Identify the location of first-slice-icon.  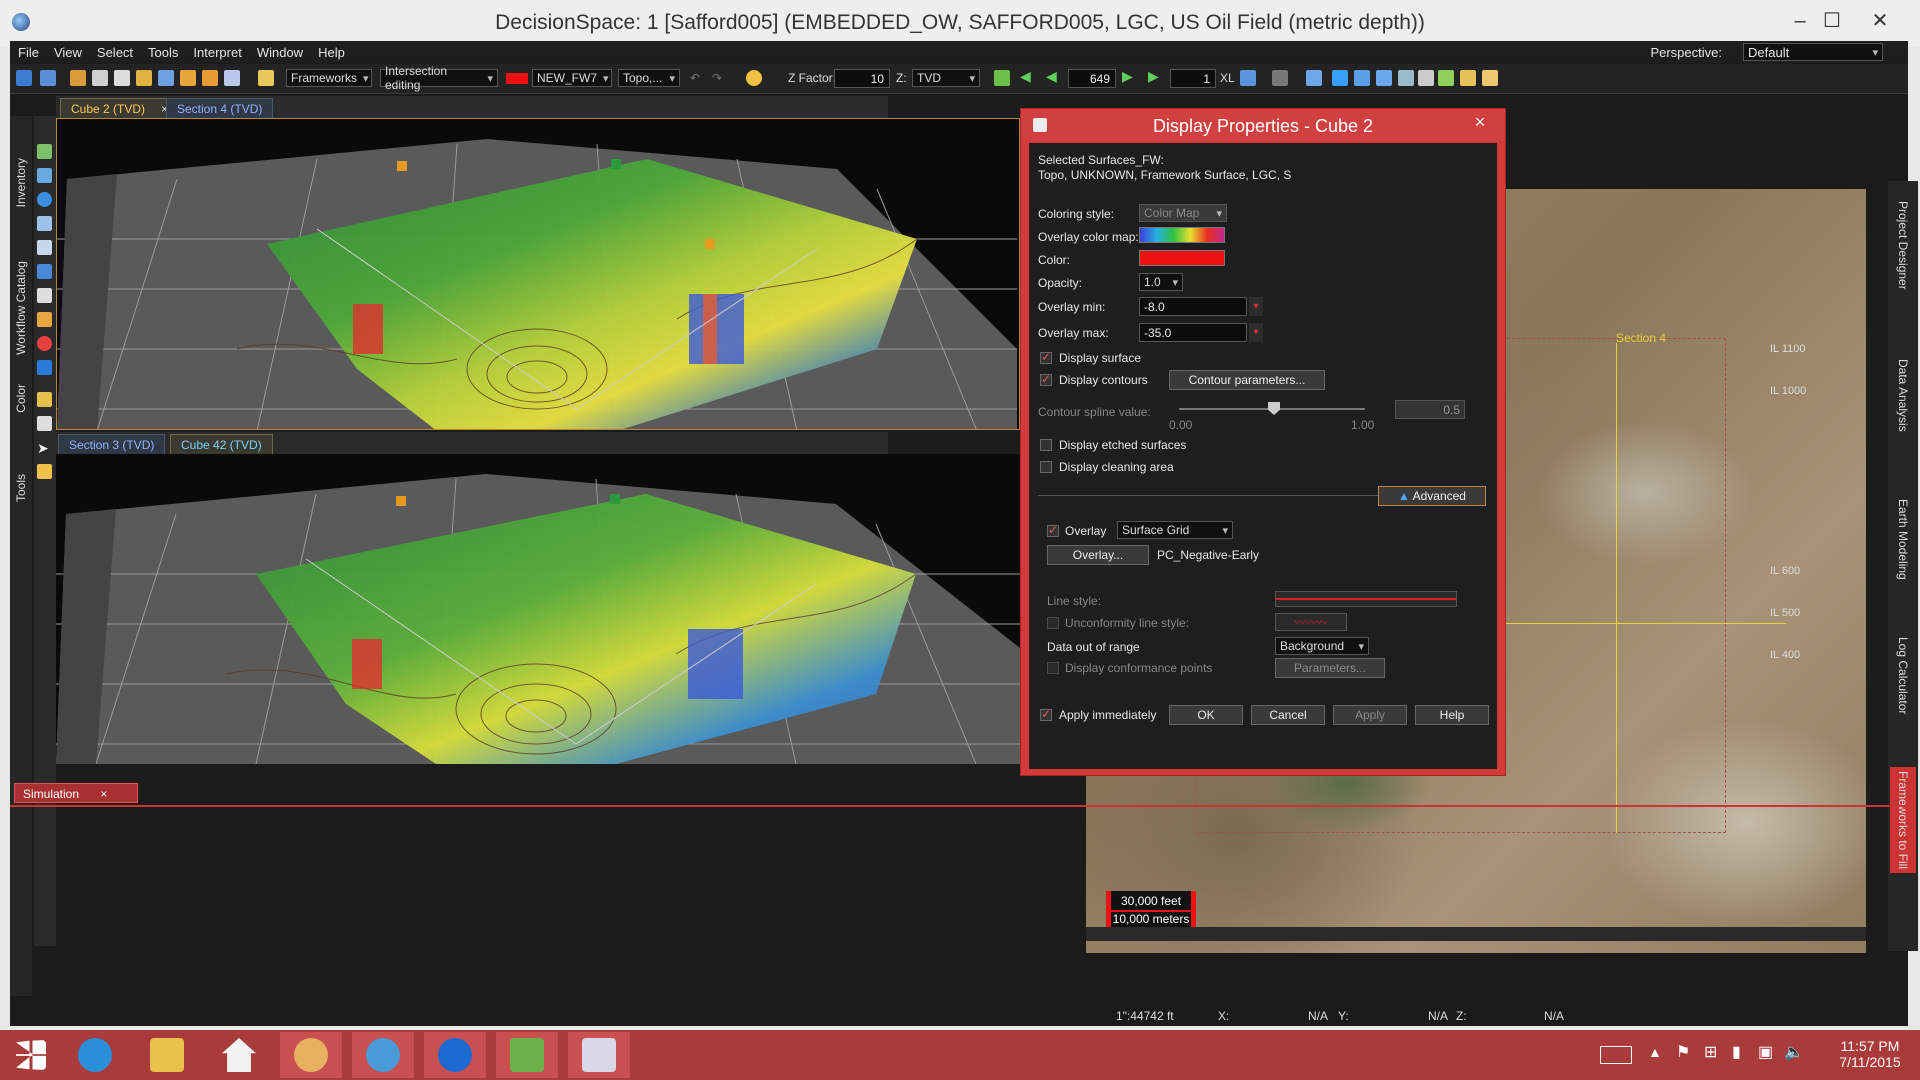
(1002, 78).